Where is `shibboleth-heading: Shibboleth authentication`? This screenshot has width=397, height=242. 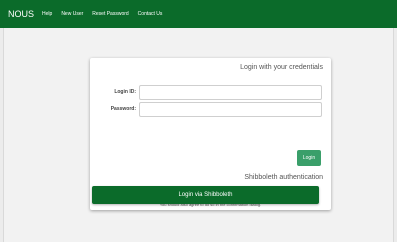 shibboleth-heading: Shibboleth authentication is located at coordinates (283, 177).